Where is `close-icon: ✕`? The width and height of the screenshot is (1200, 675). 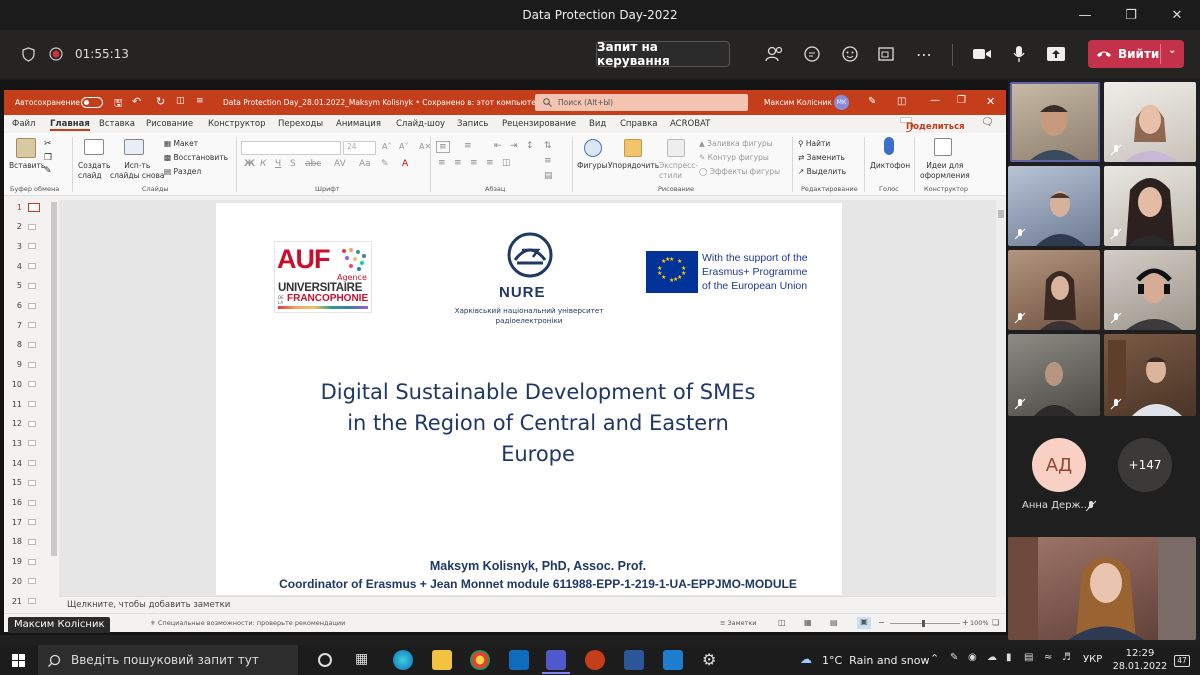
close-icon: ✕ is located at coordinates (1177, 15).